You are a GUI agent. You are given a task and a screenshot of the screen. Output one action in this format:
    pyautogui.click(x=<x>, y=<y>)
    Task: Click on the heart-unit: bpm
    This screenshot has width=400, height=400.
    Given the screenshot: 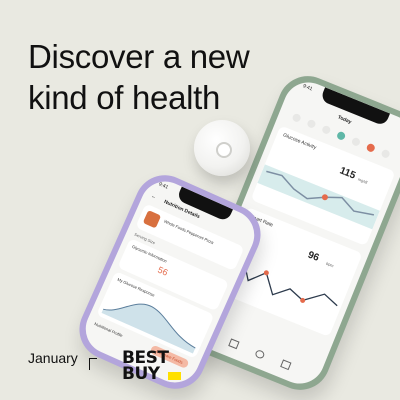 What is the action you would take?
    pyautogui.click(x=330, y=264)
    